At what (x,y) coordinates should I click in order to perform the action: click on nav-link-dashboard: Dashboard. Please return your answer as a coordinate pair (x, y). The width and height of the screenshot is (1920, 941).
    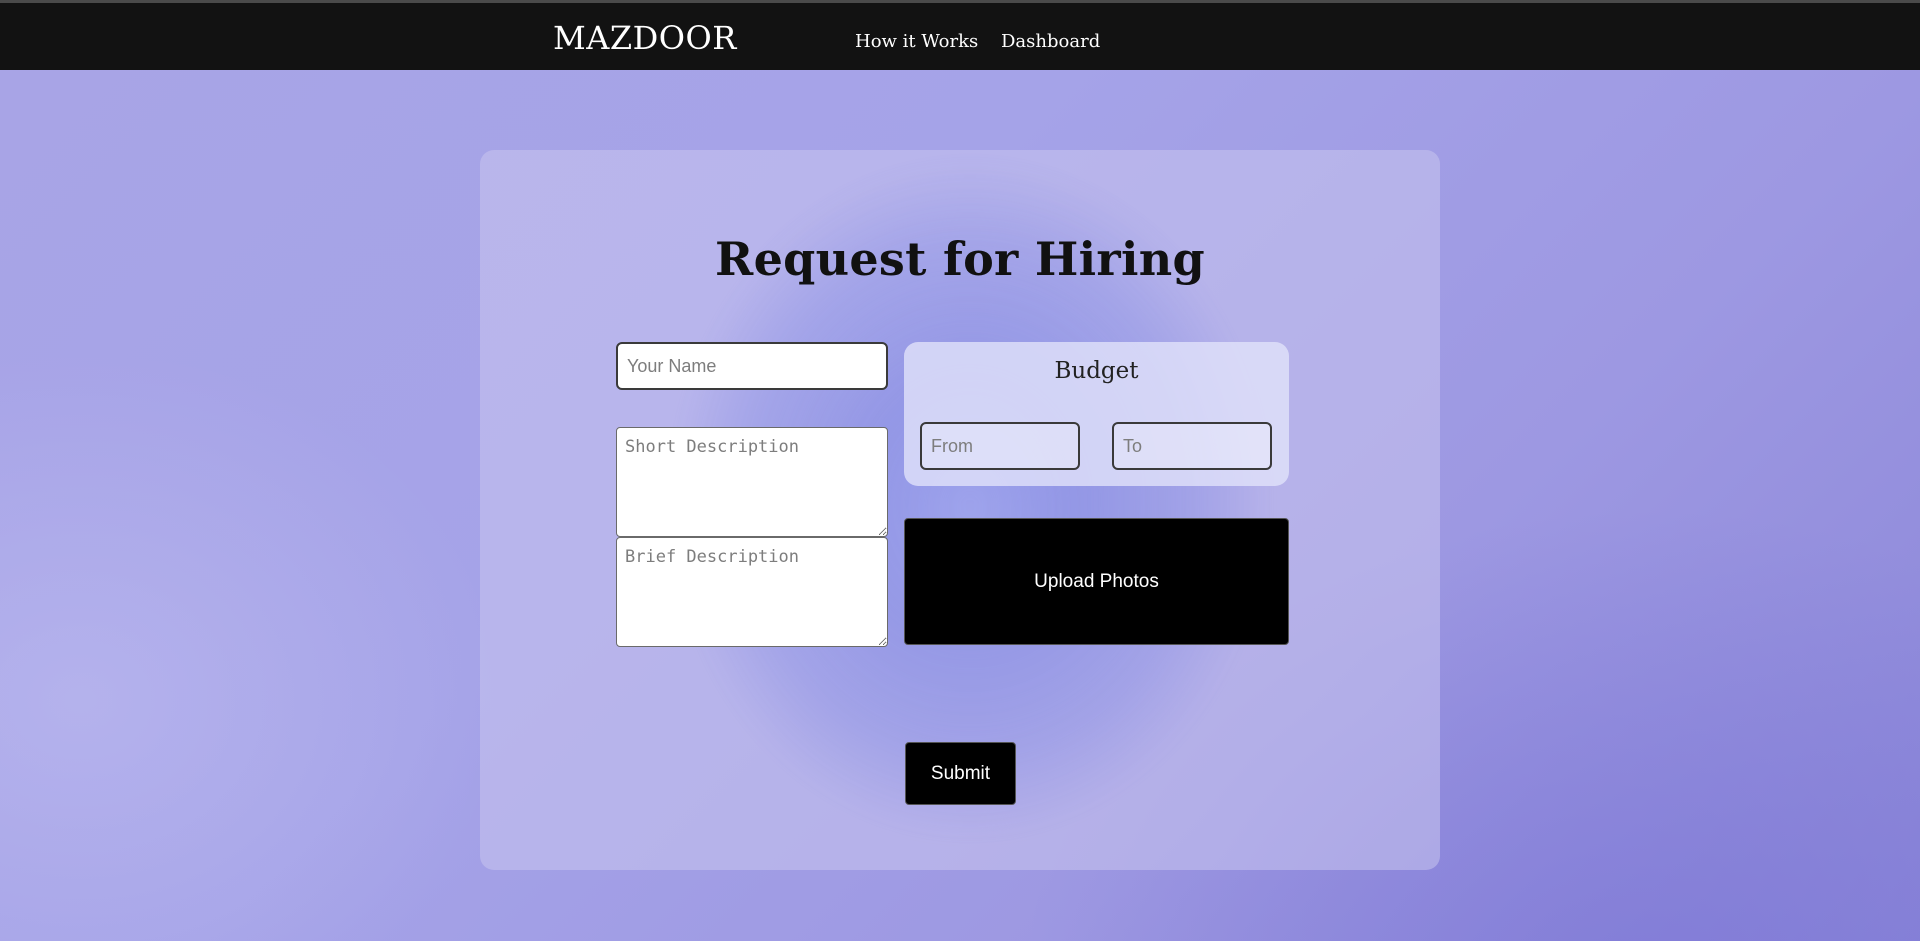
    Looking at the image, I should click on (1050, 41).